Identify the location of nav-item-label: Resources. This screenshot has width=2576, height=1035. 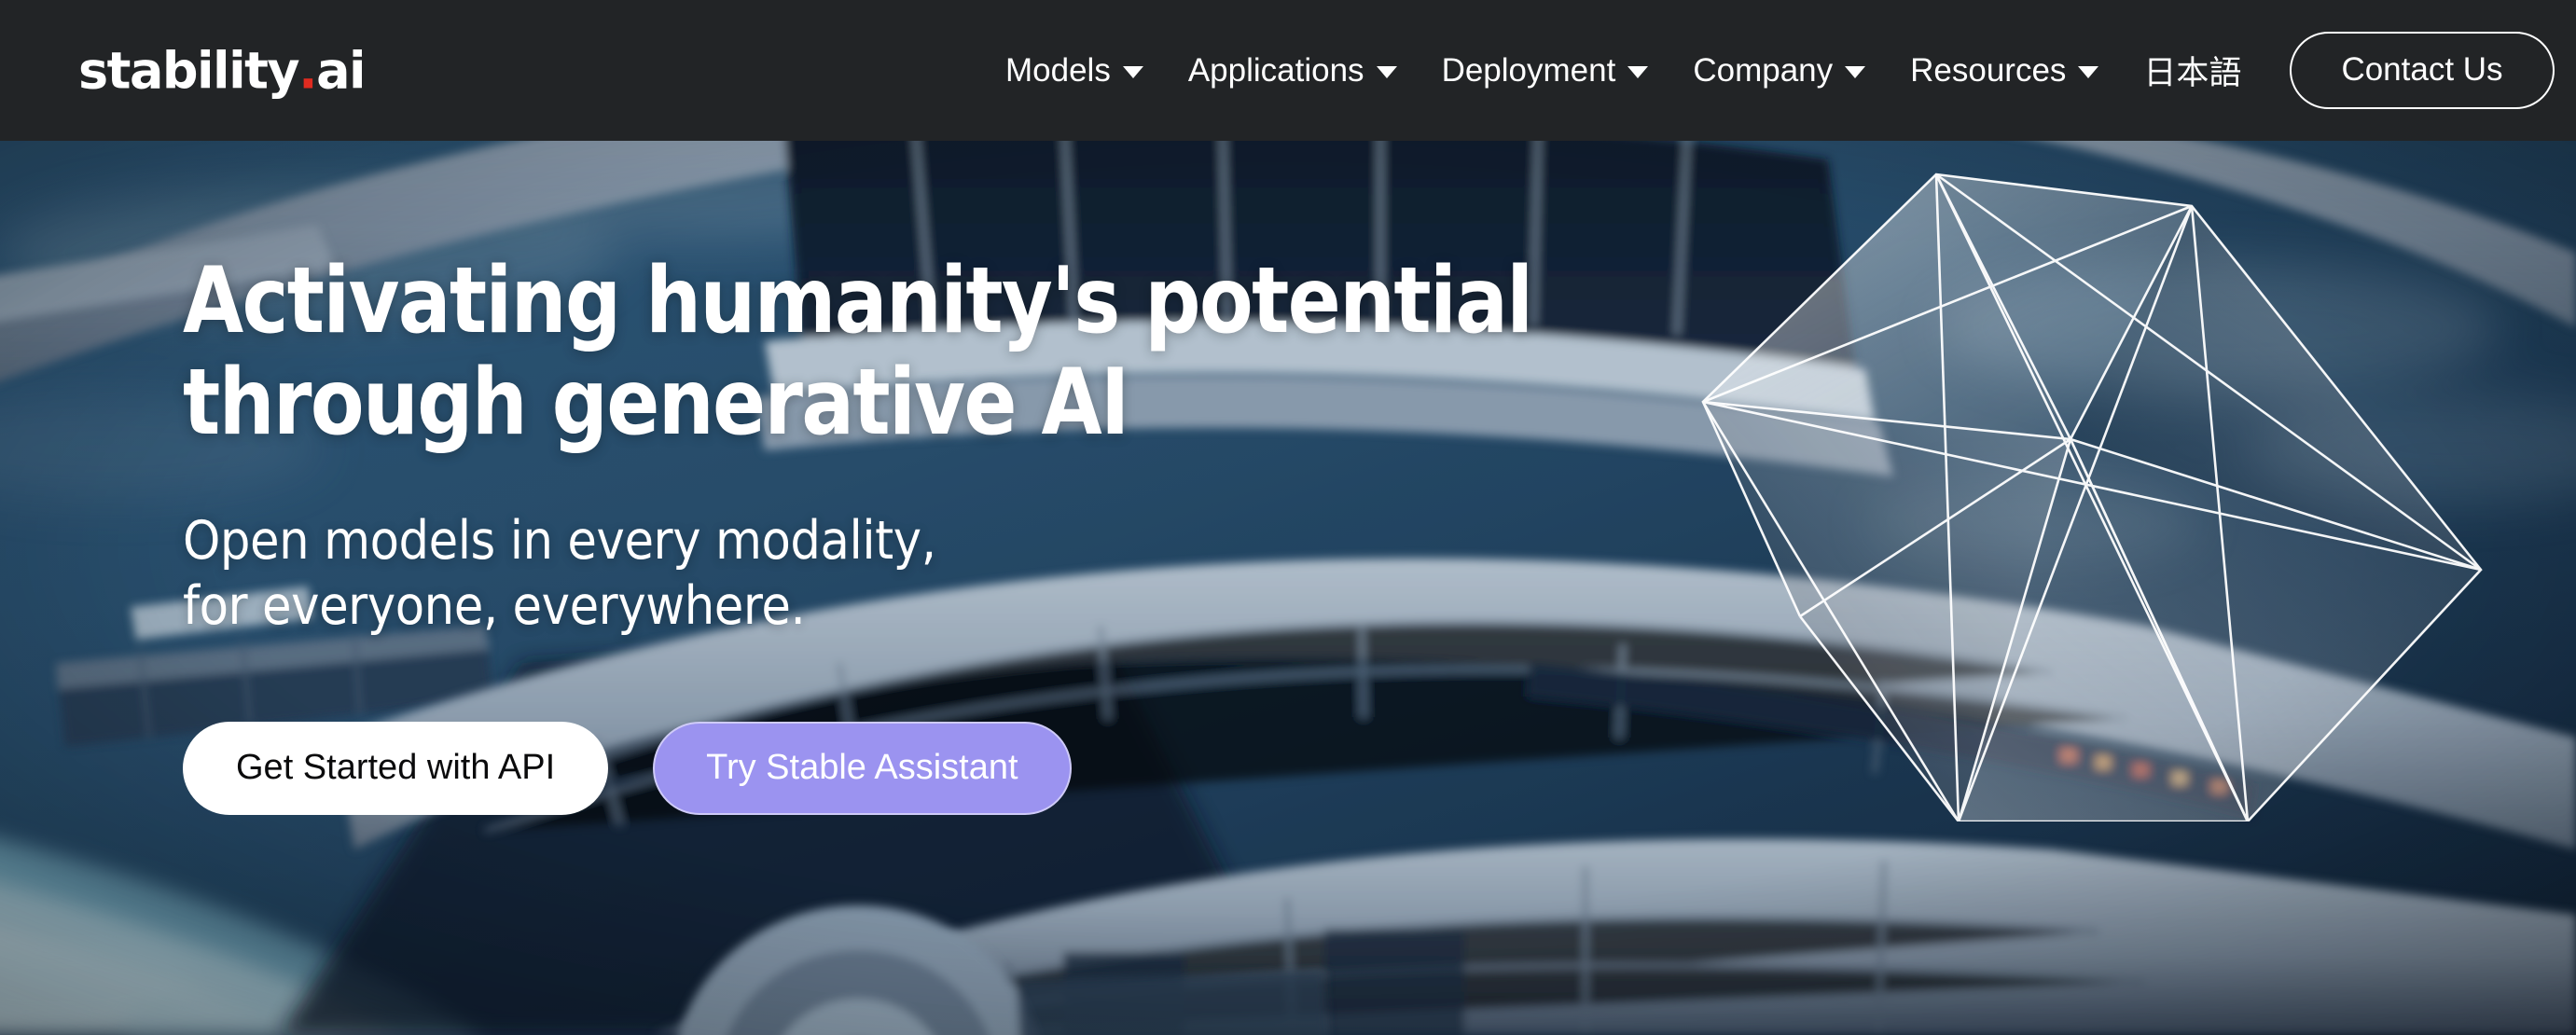
(1988, 71).